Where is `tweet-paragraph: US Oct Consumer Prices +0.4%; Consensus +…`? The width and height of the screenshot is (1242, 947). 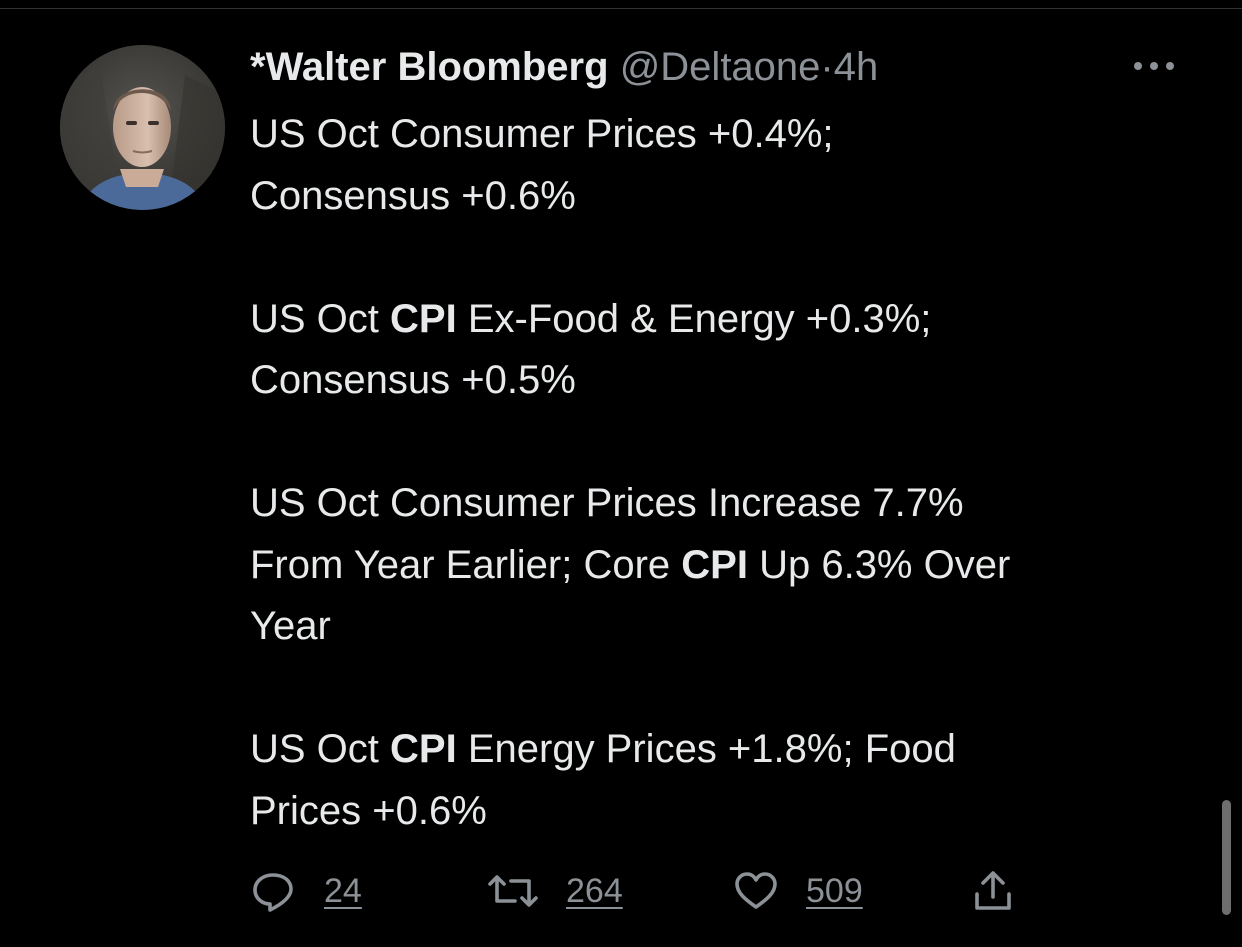 tweet-paragraph: US Oct Consumer Prices +0.4%; Consensus +… is located at coordinates (730, 165).